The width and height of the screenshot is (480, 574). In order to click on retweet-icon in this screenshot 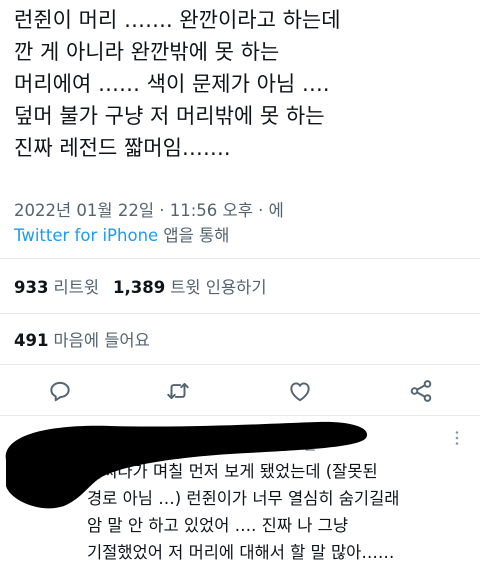, I will do `click(178, 391)`.